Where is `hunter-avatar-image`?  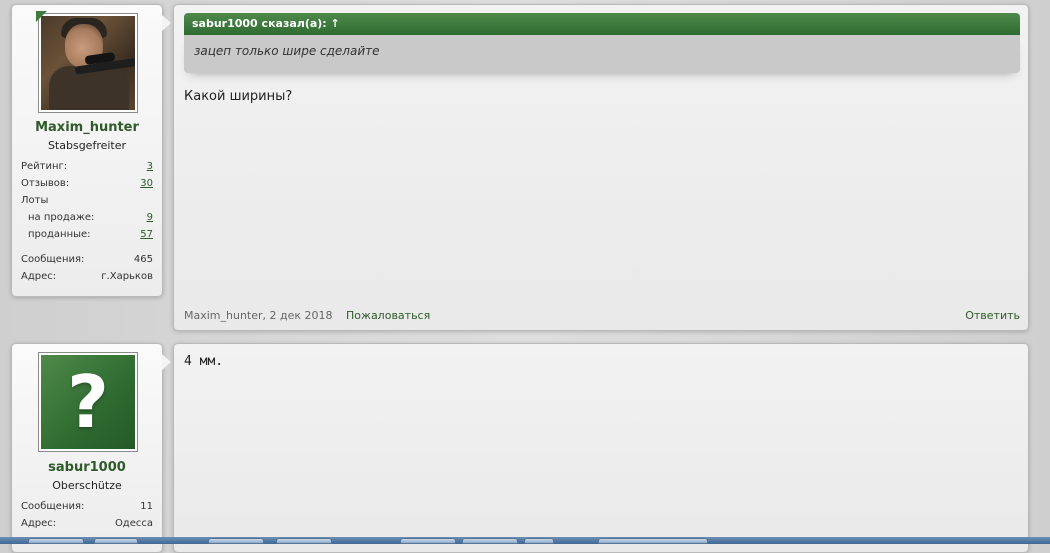 hunter-avatar-image is located at coordinates (88, 63).